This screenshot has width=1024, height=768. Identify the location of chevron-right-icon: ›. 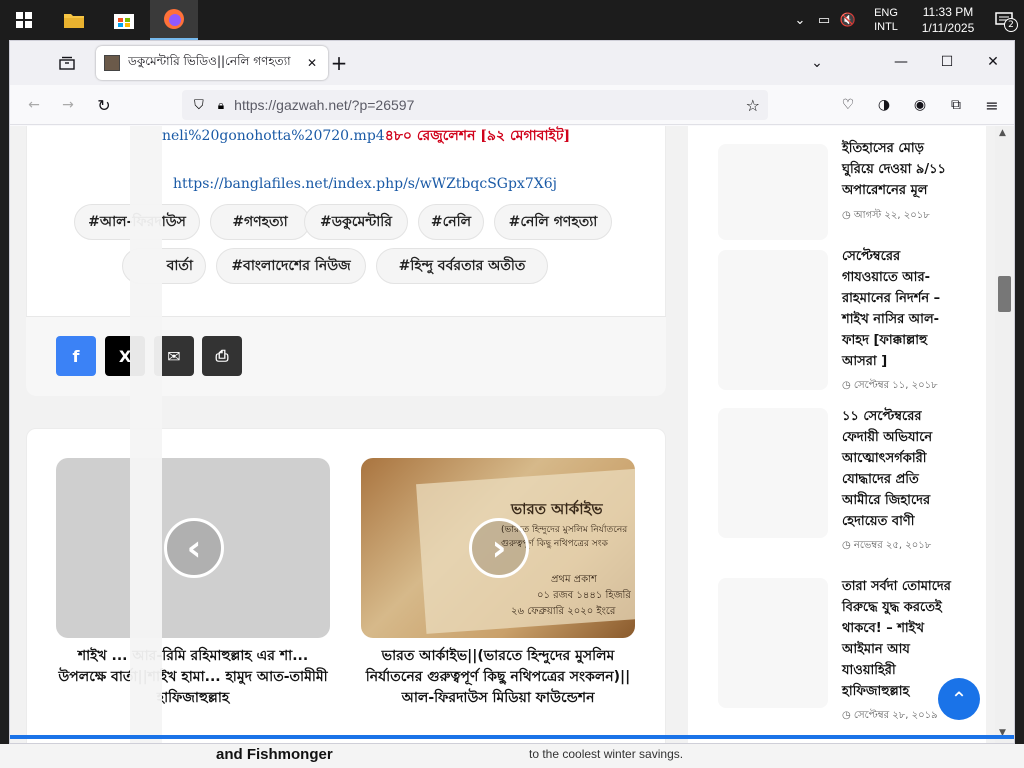
(499, 548).